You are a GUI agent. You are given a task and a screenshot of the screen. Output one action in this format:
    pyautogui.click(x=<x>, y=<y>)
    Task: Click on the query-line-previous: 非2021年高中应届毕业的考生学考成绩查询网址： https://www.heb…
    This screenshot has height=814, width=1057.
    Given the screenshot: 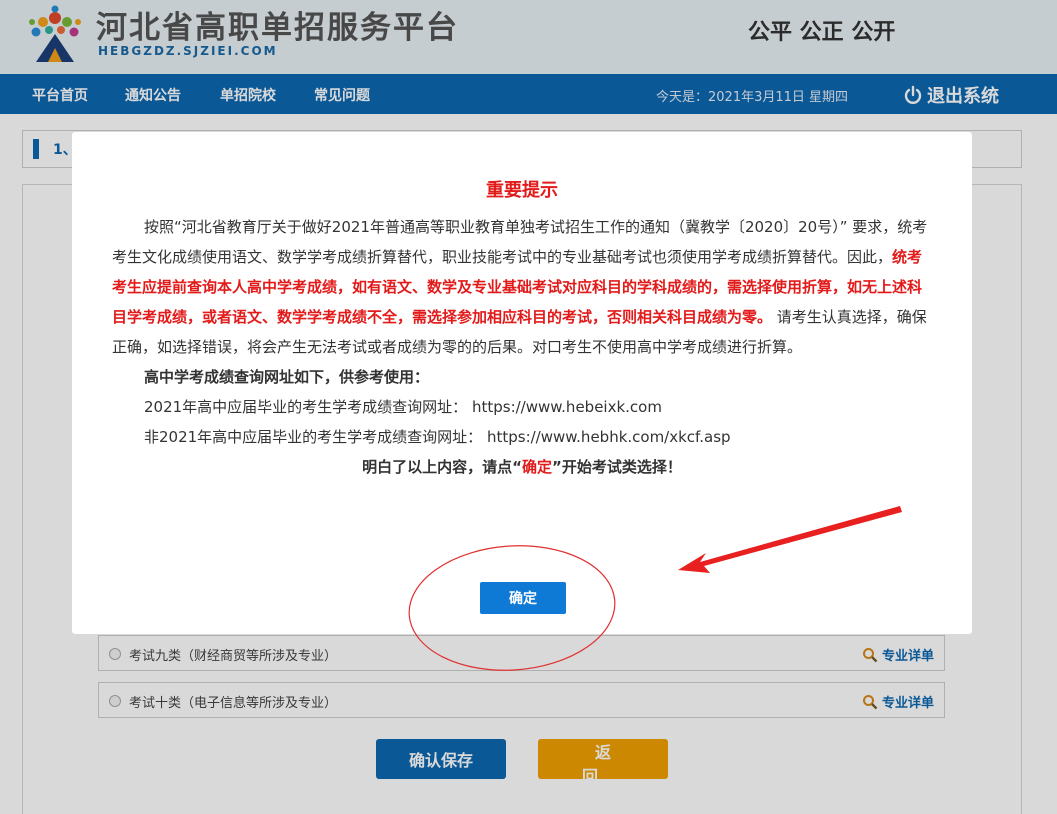 What is the action you would take?
    pyautogui.click(x=522, y=437)
    